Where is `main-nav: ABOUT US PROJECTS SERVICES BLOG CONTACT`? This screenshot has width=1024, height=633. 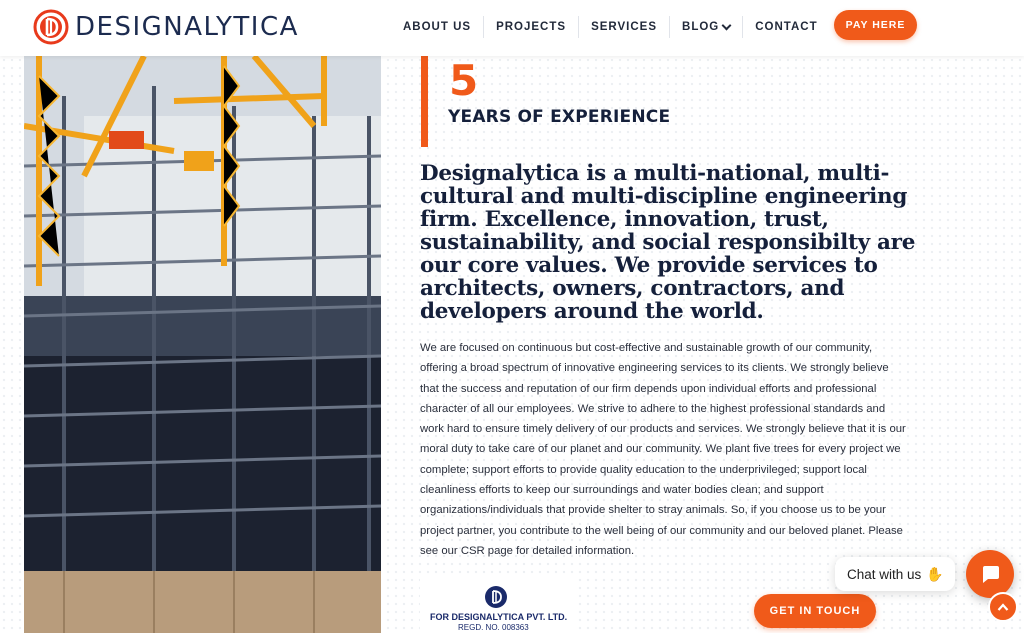 main-nav: ABOUT US PROJECTS SERVICES BLOG CONTACT is located at coordinates (610, 27).